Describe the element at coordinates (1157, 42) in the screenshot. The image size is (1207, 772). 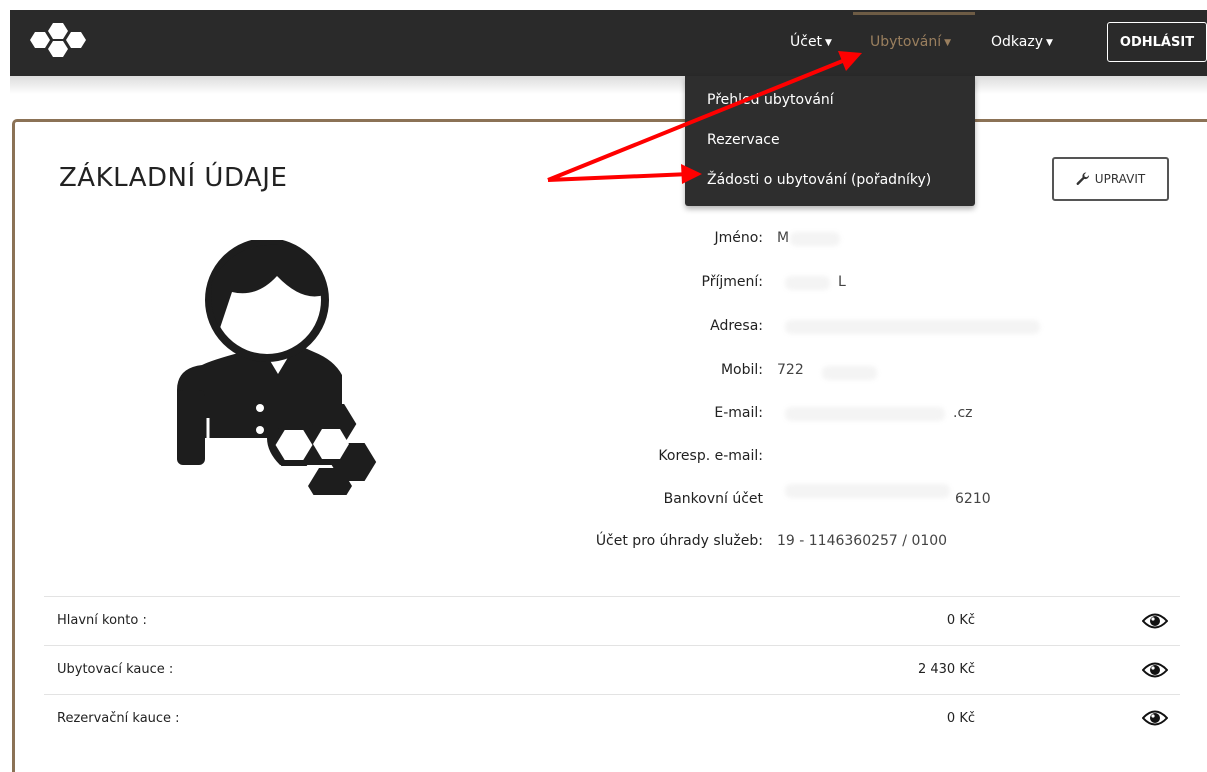
I see `logout-button: ODHLÁSIT` at that location.